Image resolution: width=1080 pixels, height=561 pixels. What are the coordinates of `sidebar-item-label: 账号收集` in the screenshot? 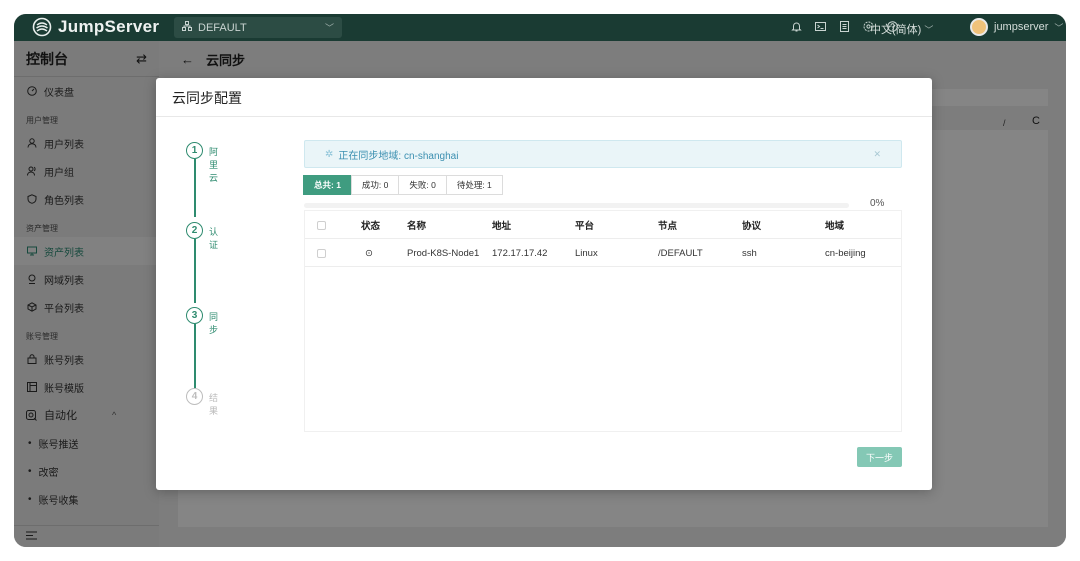 It's located at (58, 501).